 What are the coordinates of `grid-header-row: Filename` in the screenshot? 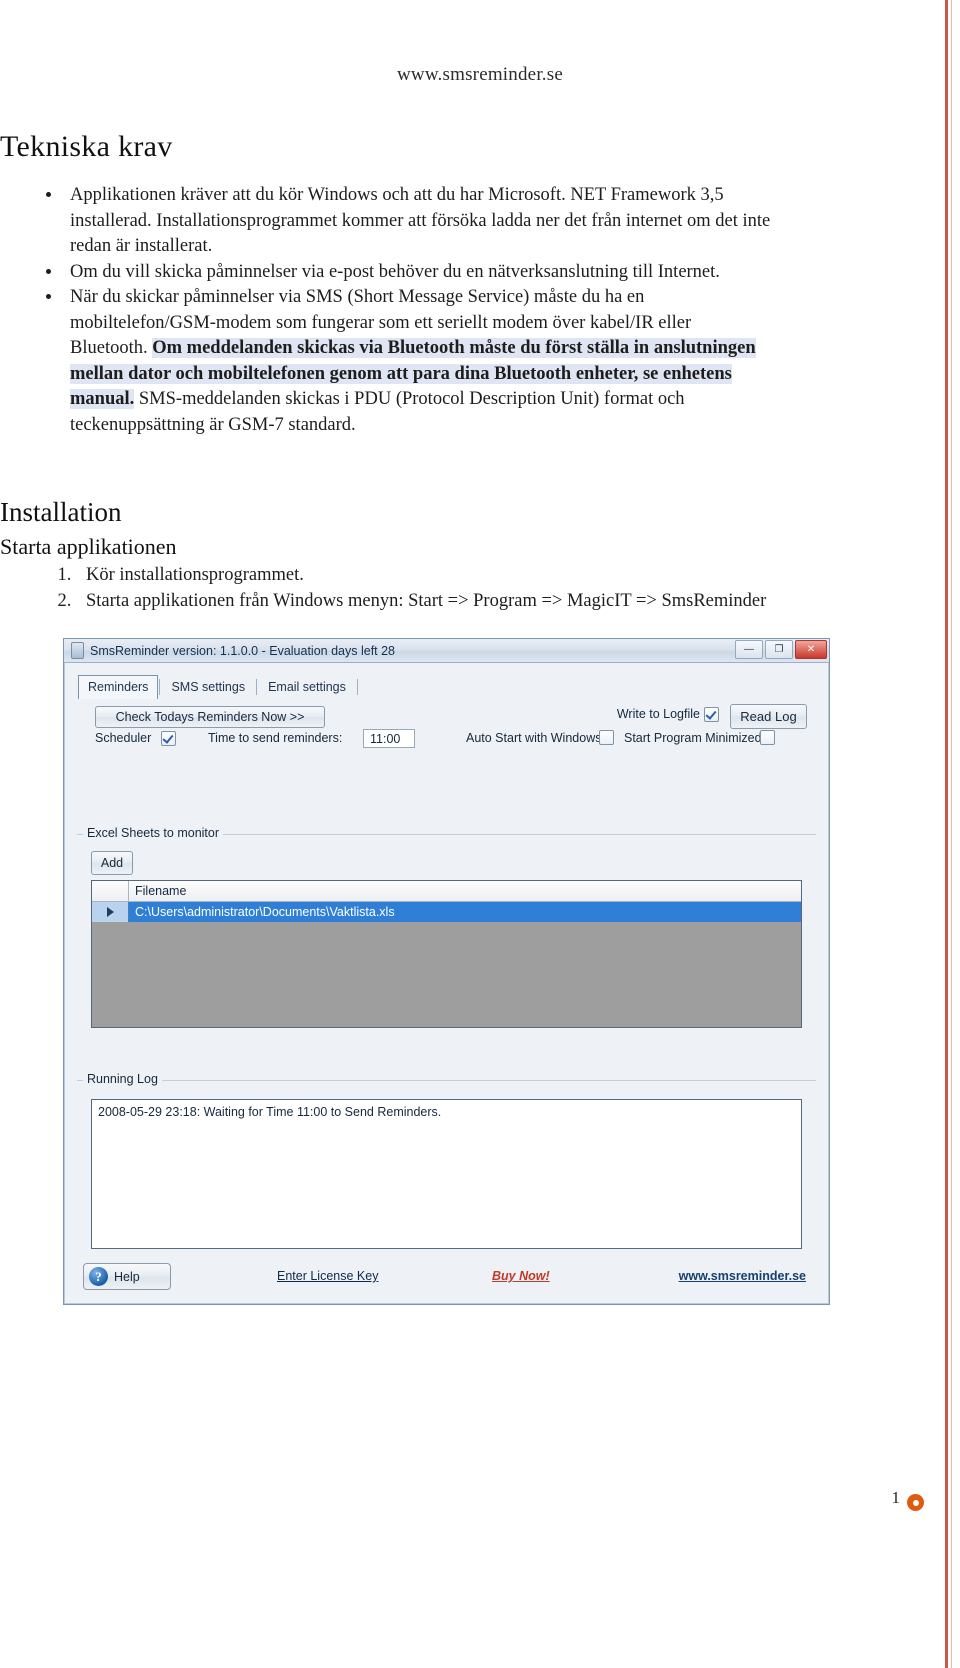 It's located at (446, 891).